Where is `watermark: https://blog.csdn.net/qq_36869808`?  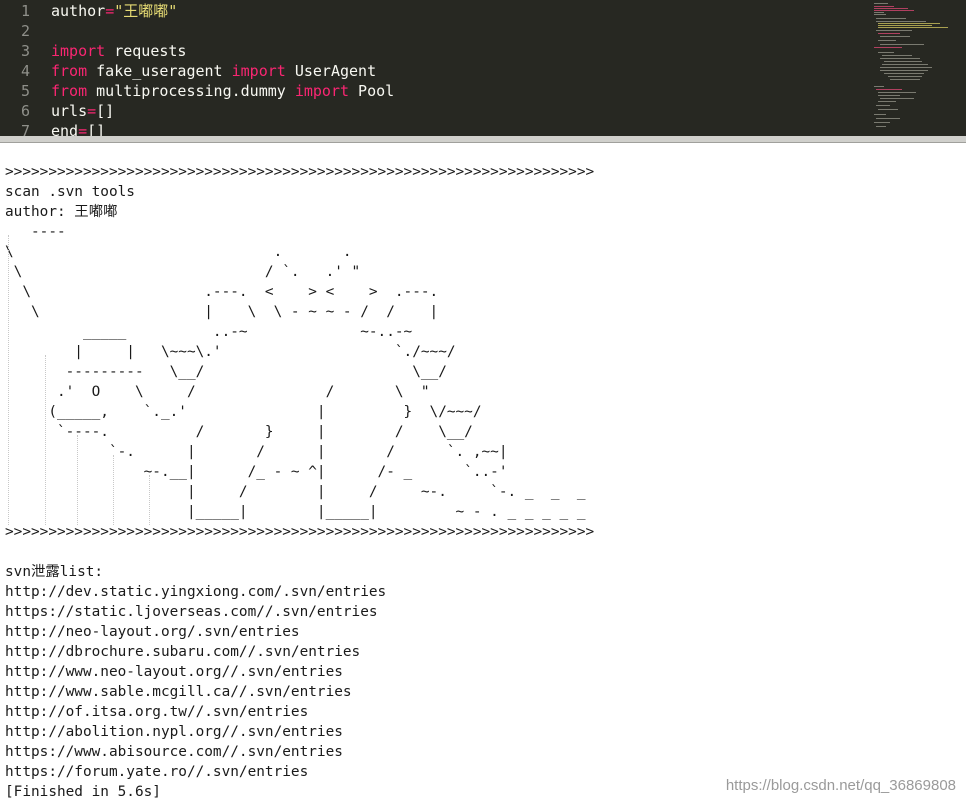
watermark: https://blog.csdn.net/qq_36869808 is located at coordinates (840, 785).